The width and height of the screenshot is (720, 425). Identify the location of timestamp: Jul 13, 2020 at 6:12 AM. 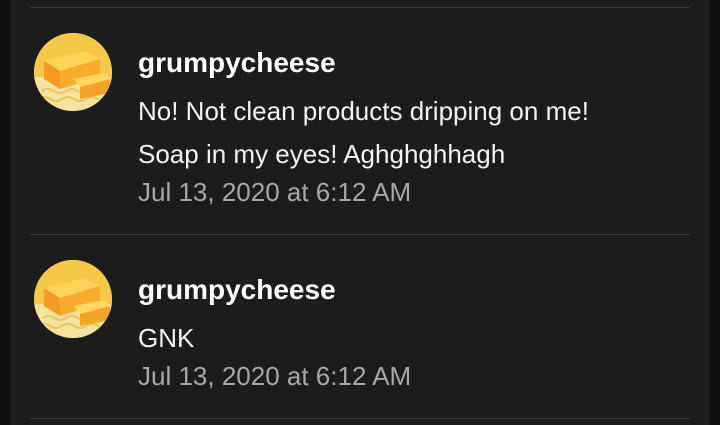
(275, 376).